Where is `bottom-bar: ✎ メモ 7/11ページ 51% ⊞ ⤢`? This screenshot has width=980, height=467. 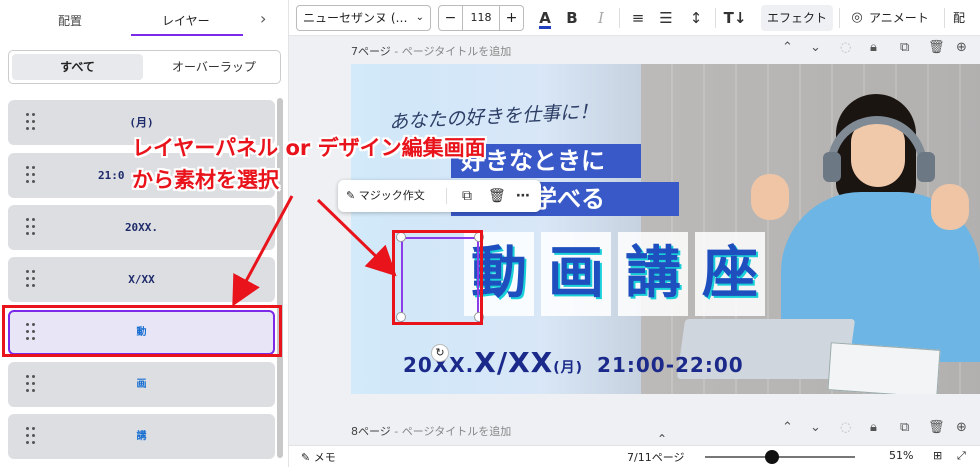 bottom-bar: ✎ メモ 7/11ページ 51% ⊞ ⤢ is located at coordinates (634, 456).